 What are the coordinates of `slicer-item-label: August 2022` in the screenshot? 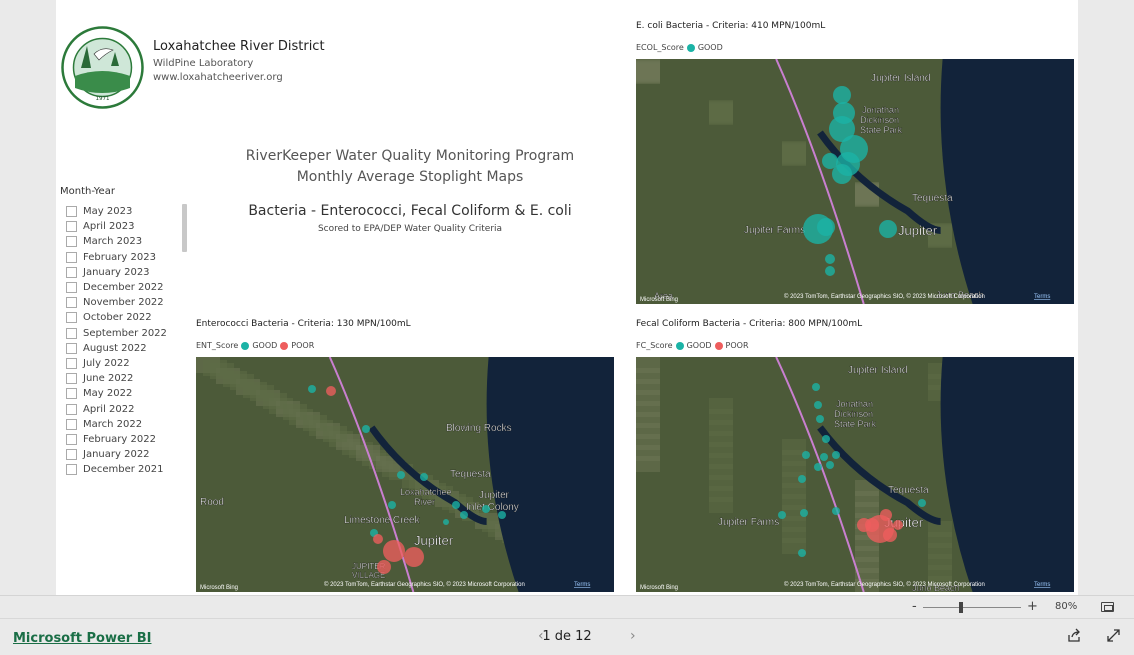 It's located at (115, 348).